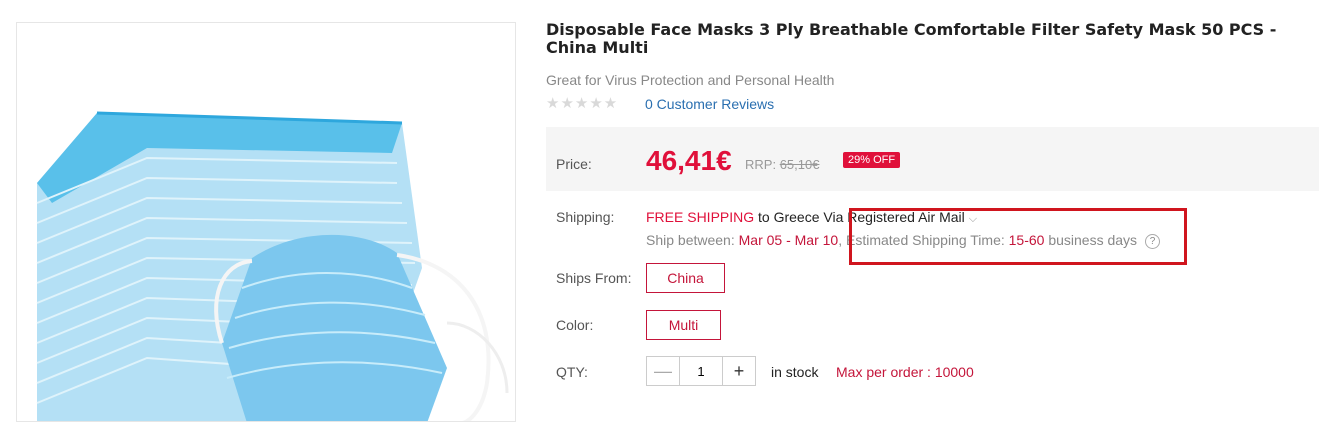  What do you see at coordinates (795, 372) in the screenshot?
I see `stock-status: in stock` at bounding box center [795, 372].